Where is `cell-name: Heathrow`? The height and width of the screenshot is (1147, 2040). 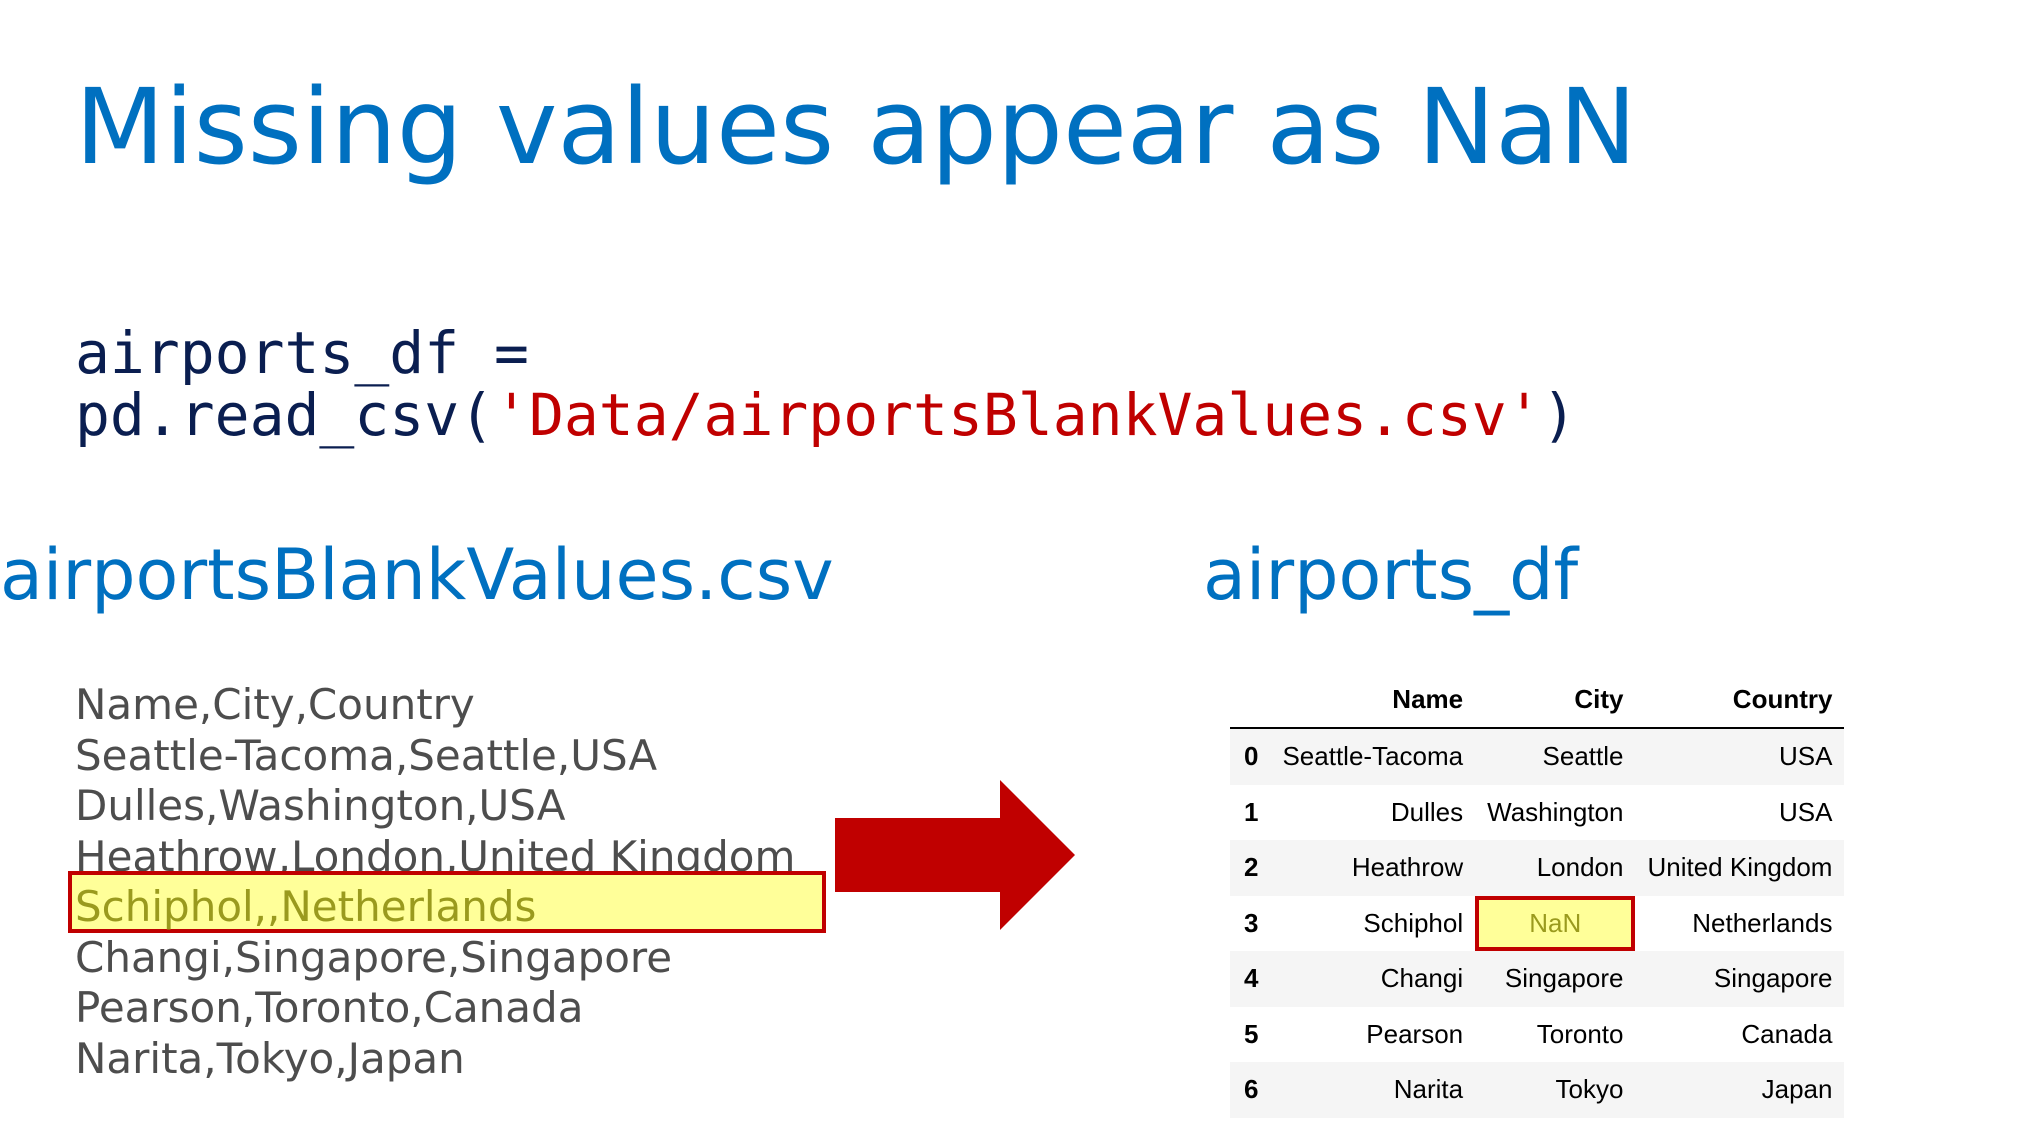 cell-name: Heathrow is located at coordinates (1407, 867).